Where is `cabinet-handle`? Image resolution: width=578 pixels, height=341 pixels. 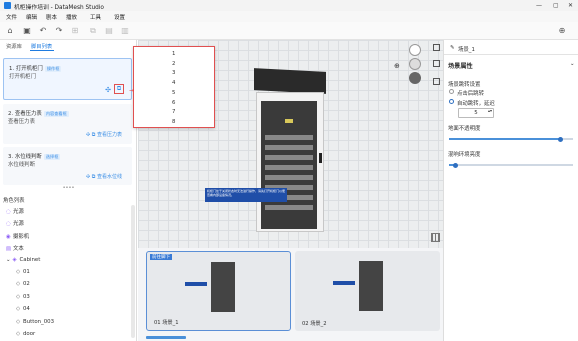 cabinet-handle is located at coordinates (320, 158).